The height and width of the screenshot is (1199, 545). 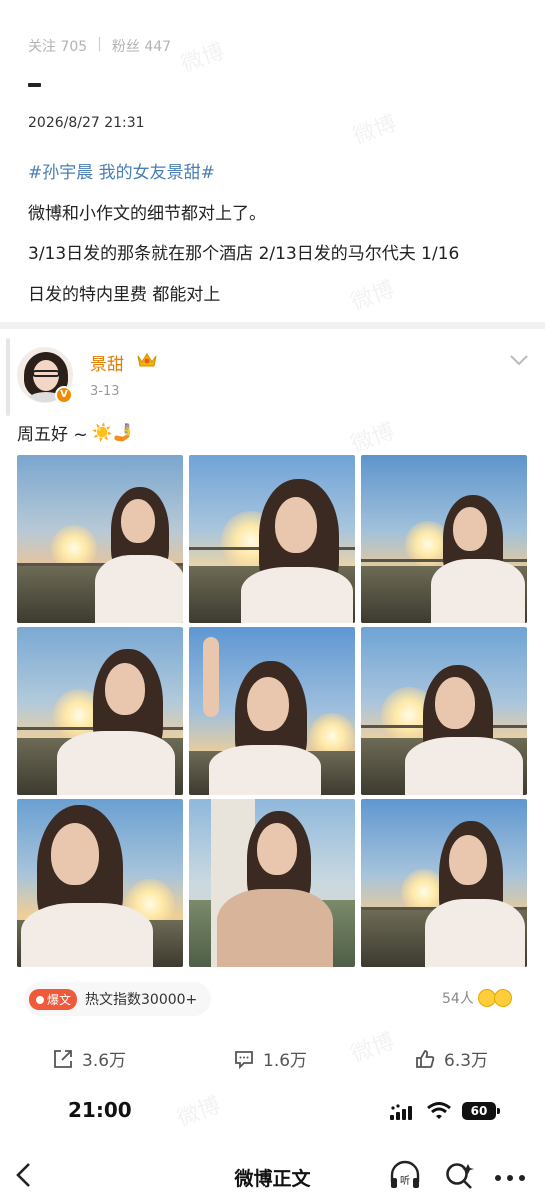 I want to click on chevron-down-icon, so click(x=519, y=360).